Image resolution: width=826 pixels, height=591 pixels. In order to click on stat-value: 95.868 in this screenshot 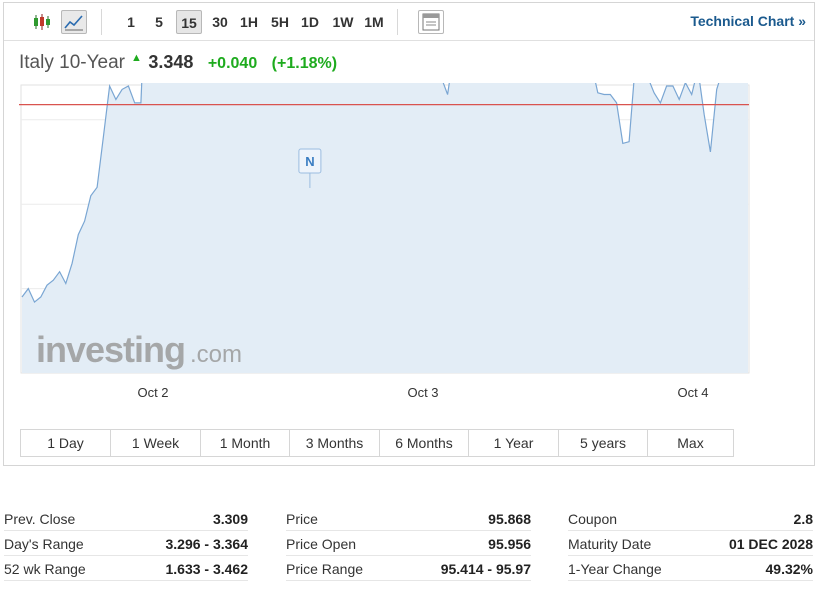, I will do `click(509, 519)`.